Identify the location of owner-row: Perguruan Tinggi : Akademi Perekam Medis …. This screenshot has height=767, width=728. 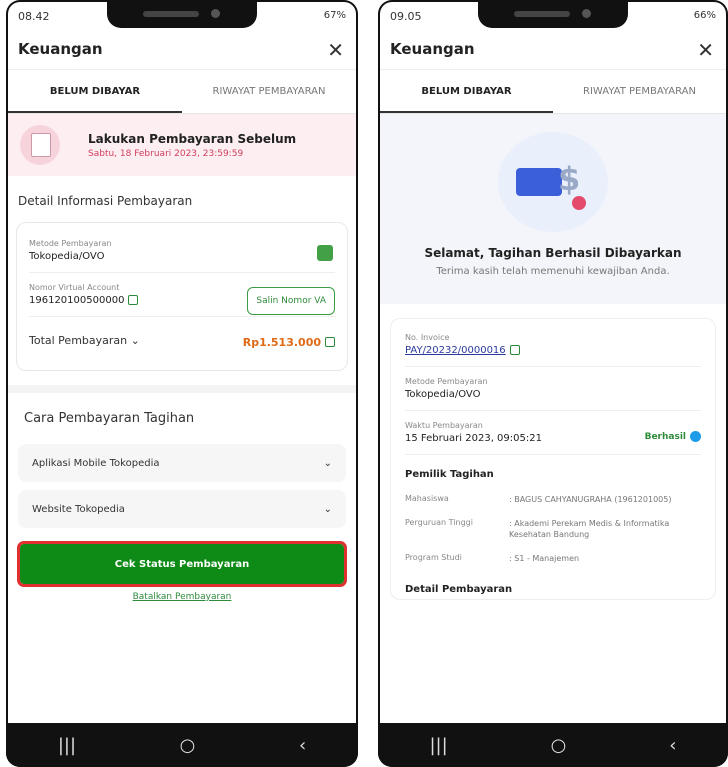
(553, 529).